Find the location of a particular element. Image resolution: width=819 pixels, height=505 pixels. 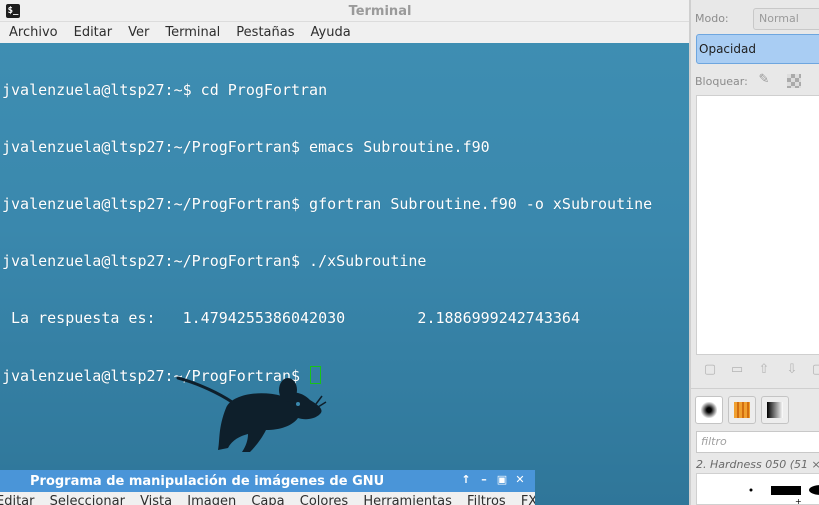

tab-gradients is located at coordinates (775, 410).